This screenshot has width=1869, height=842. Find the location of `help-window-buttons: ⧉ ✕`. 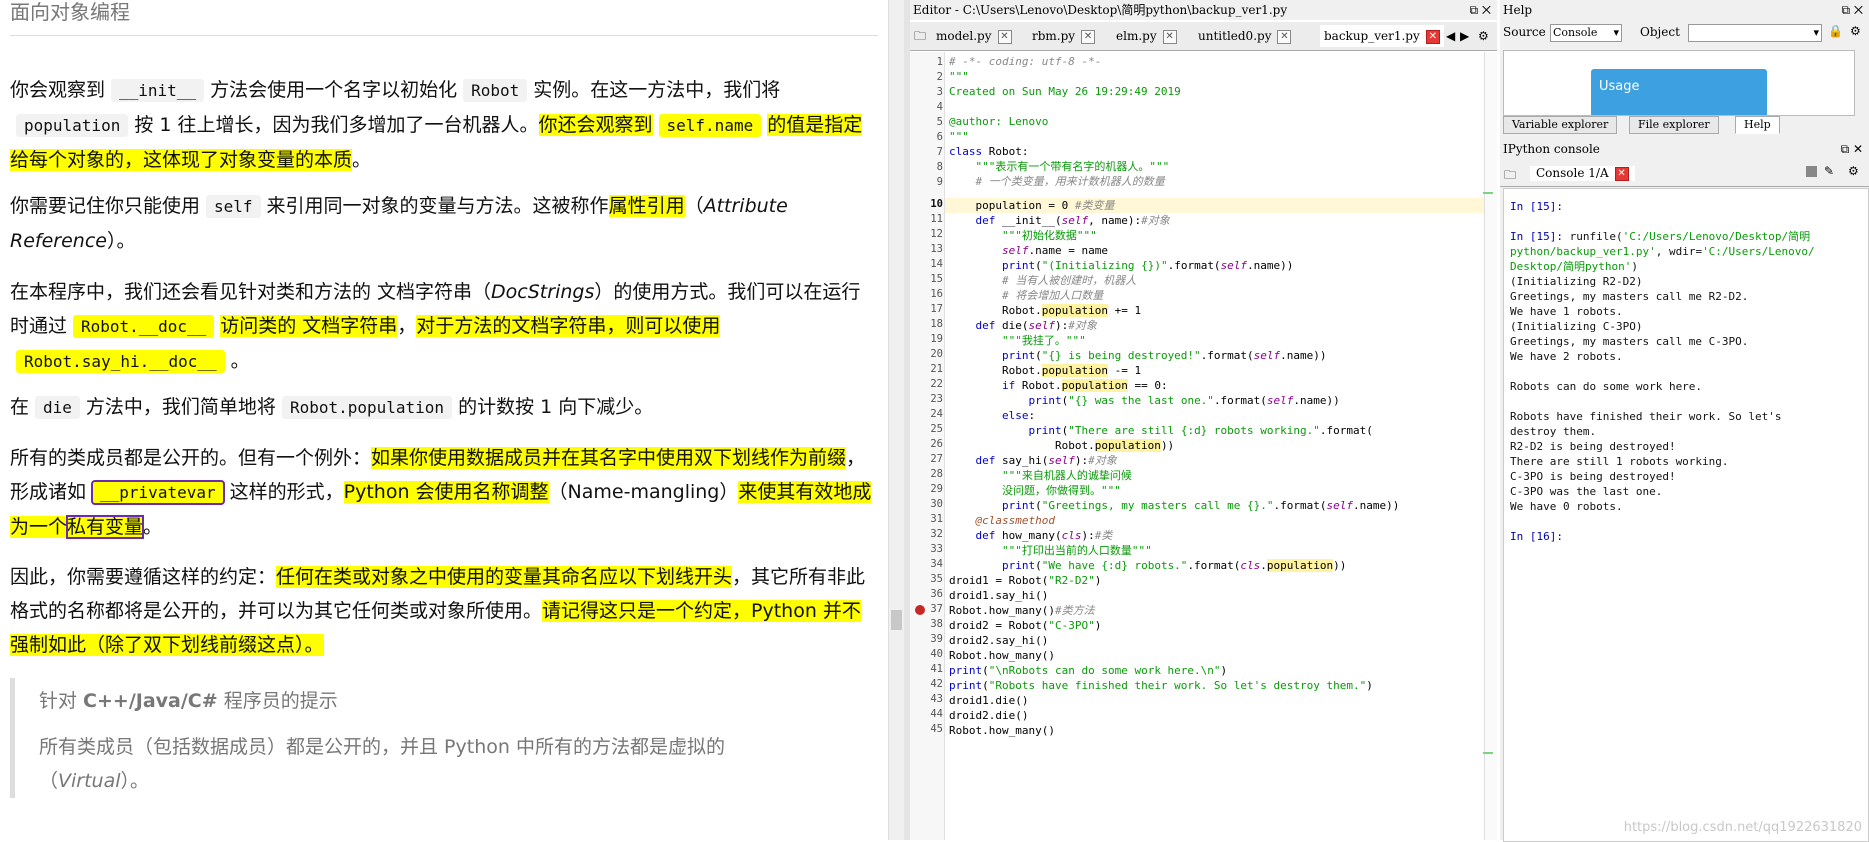

help-window-buttons: ⧉ ✕ is located at coordinates (1852, 10).